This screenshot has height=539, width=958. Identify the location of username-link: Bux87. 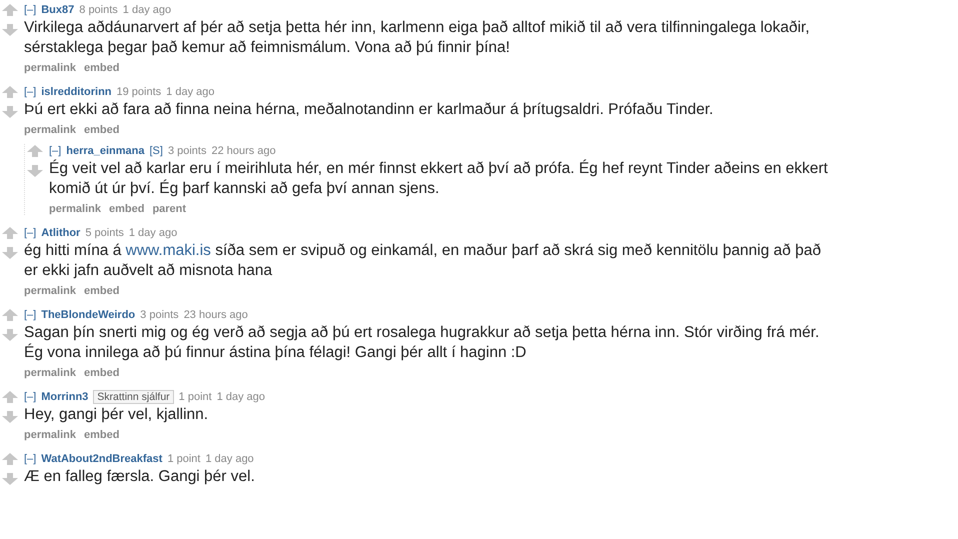
(57, 10).